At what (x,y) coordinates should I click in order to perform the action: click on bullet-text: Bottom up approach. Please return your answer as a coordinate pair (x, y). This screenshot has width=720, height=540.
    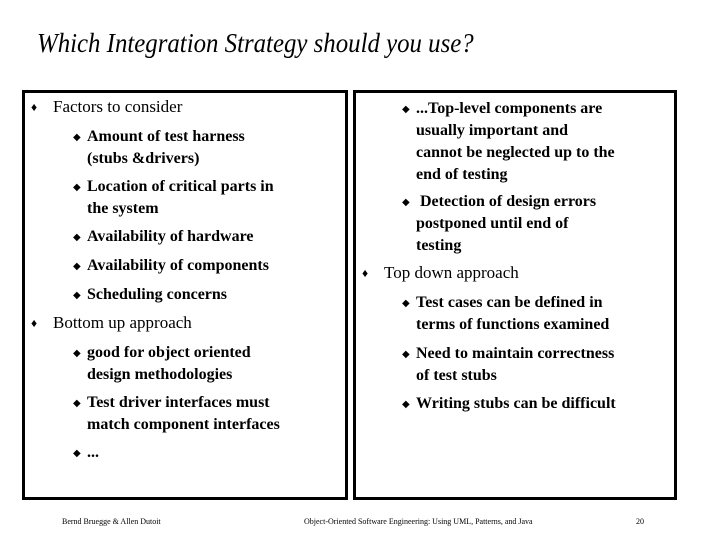
    Looking at the image, I should click on (122, 322).